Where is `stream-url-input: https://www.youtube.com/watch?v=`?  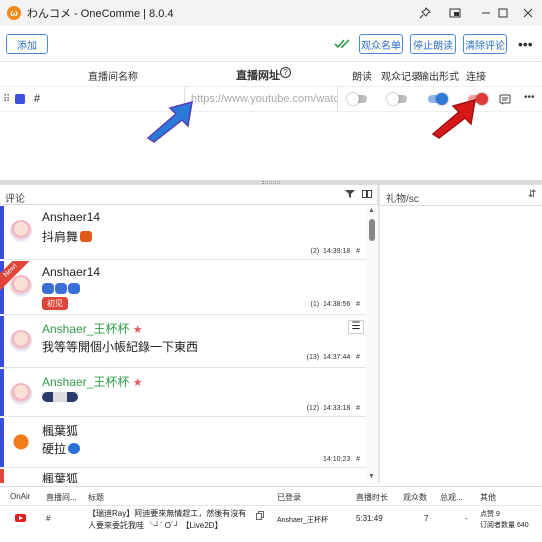
stream-url-input: https://www.youtube.com/watch?v= is located at coordinates (261, 99).